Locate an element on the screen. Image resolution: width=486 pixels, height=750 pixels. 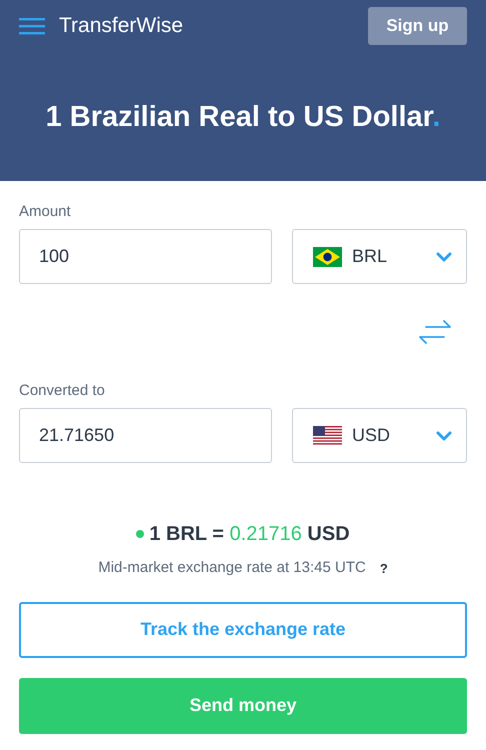
menu-icon is located at coordinates (32, 26).